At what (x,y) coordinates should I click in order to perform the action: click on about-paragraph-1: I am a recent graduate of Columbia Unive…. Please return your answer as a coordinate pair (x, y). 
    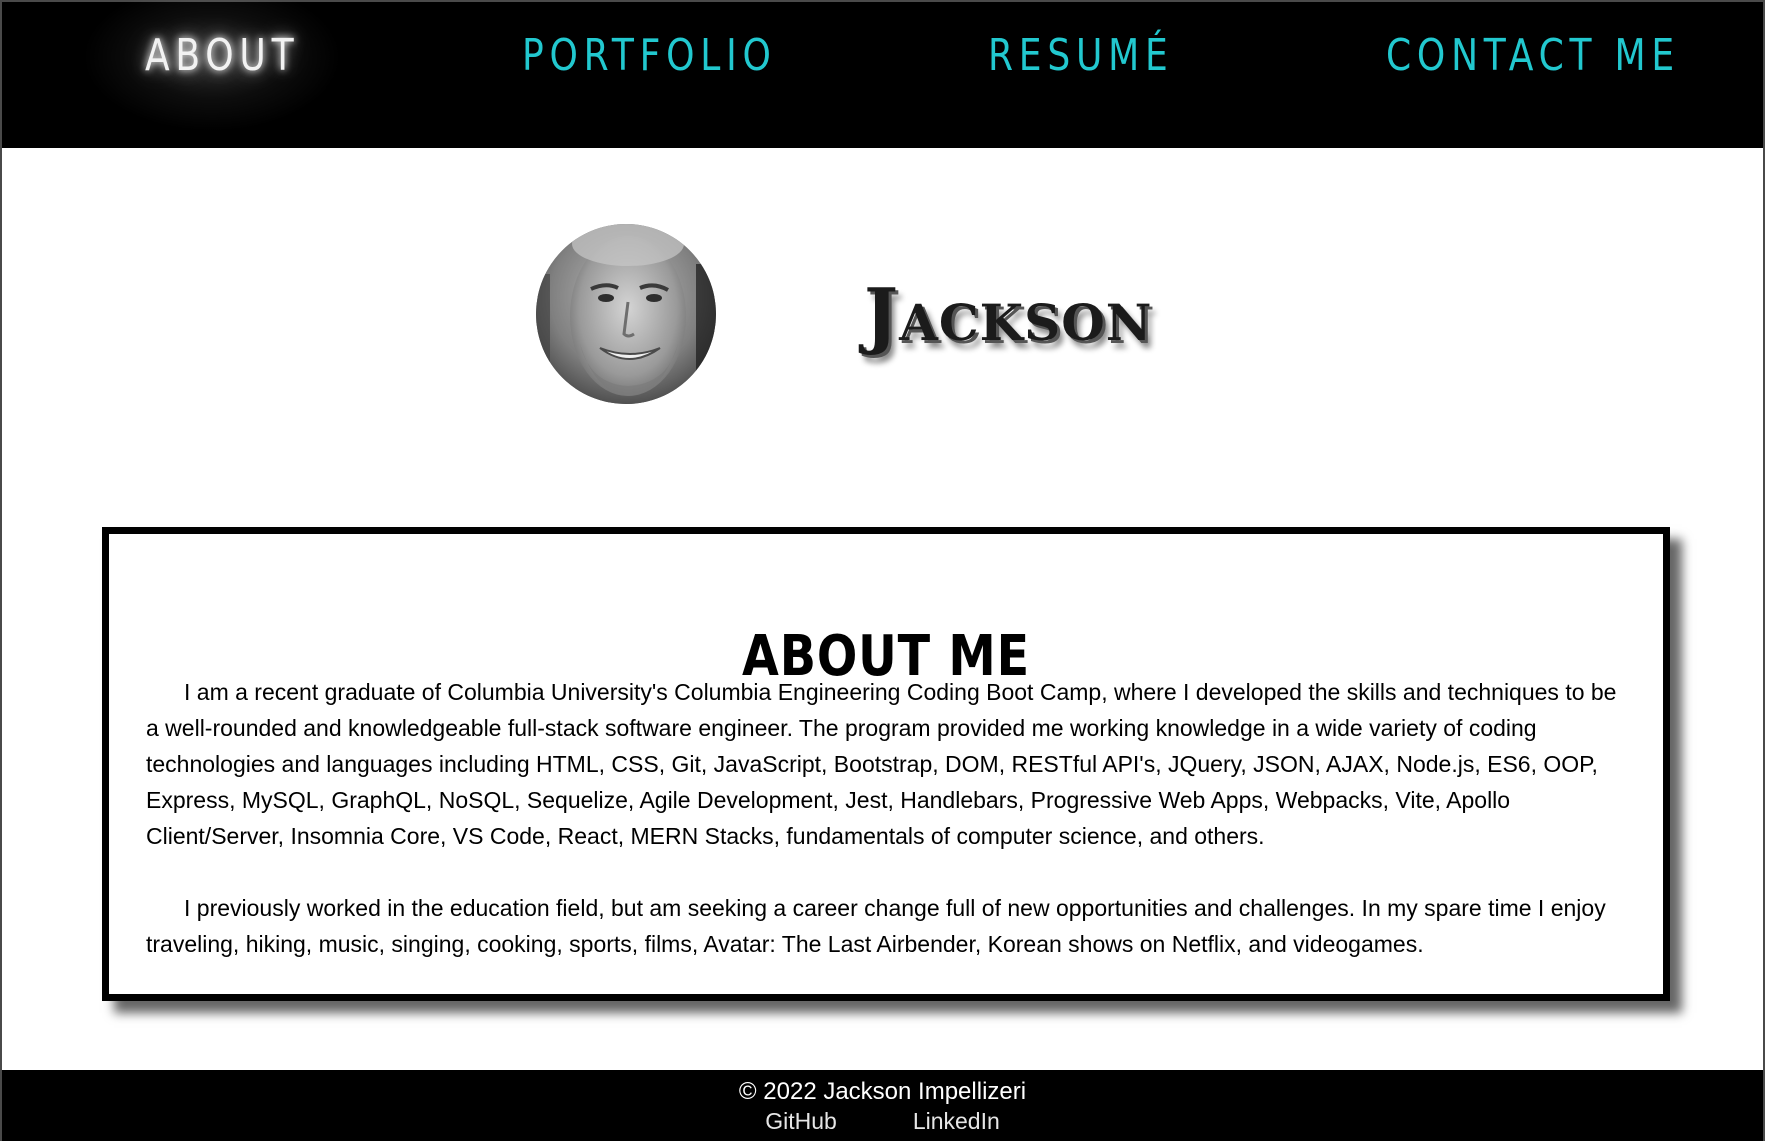
    Looking at the image, I should click on (881, 764).